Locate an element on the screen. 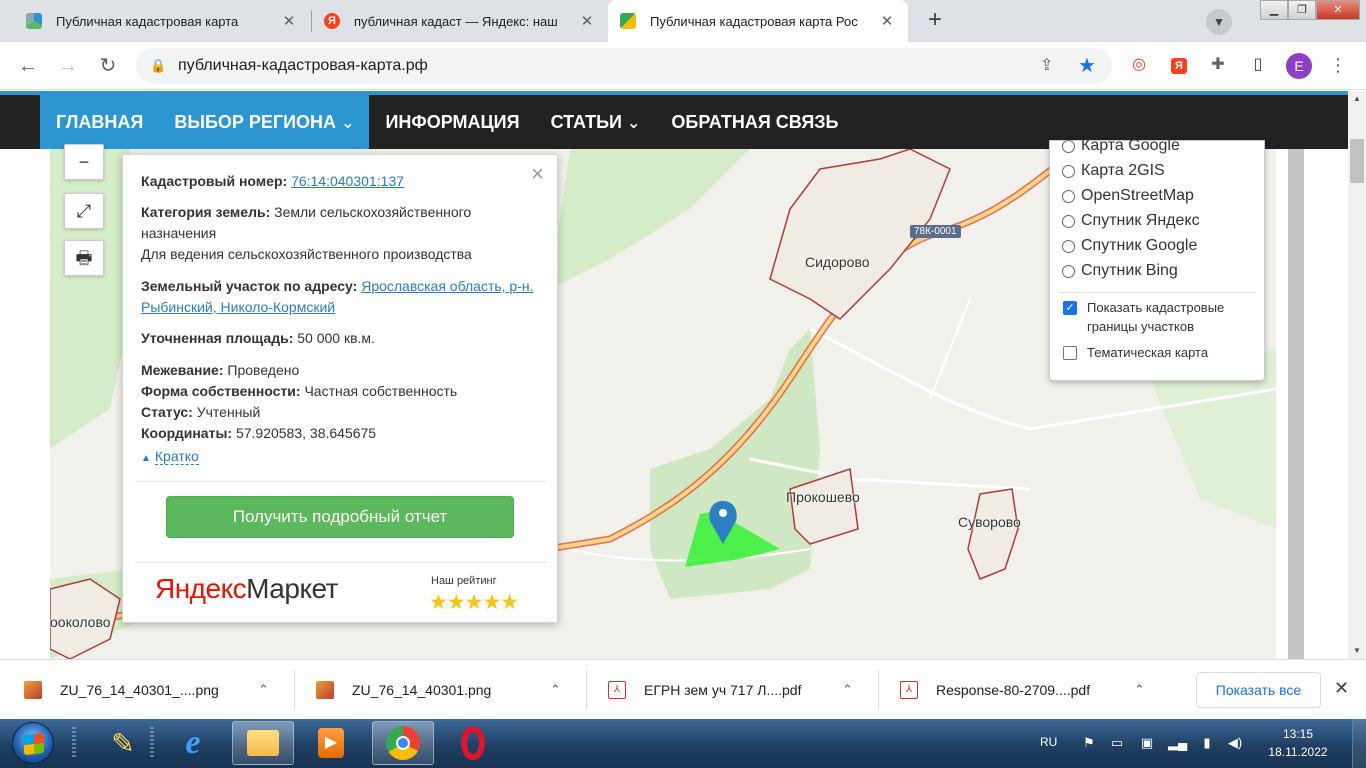  battery-icon: ▮ is located at coordinates (1207, 743).